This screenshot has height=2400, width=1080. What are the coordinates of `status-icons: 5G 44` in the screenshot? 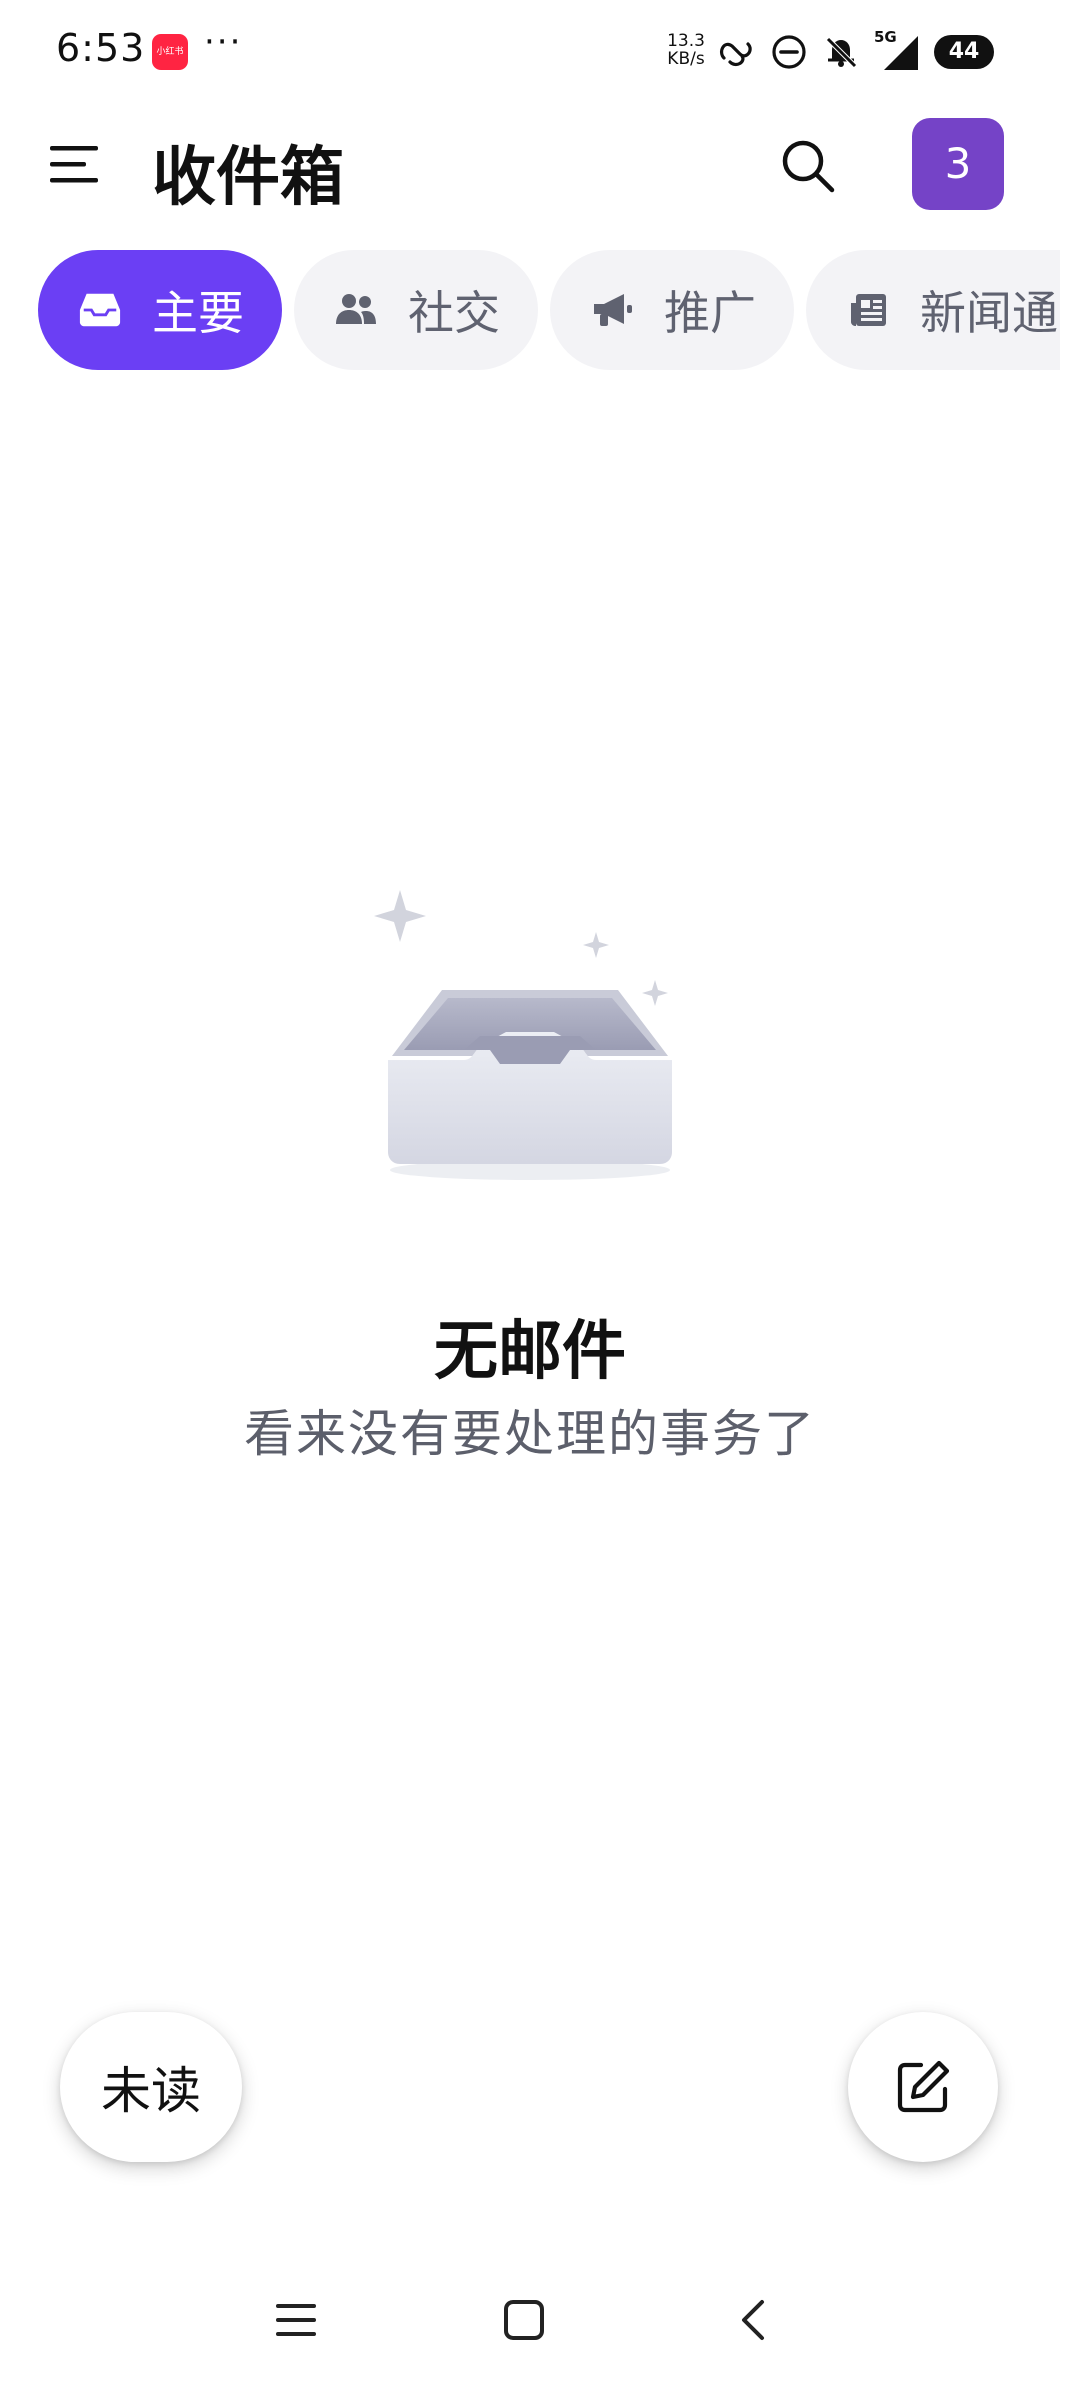 It's located at (855, 52).